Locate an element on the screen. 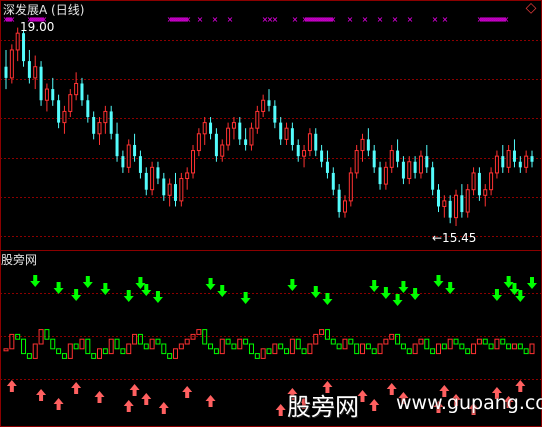 The width and height of the screenshot is (542, 427). watermark-name: 股旁网 is located at coordinates (323, 407).